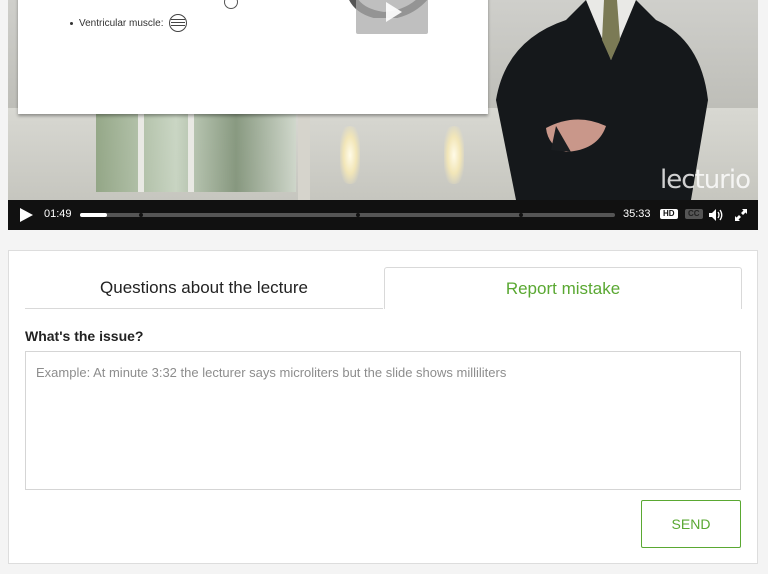 This screenshot has width=768, height=574. I want to click on volume-icon, so click(716, 215).